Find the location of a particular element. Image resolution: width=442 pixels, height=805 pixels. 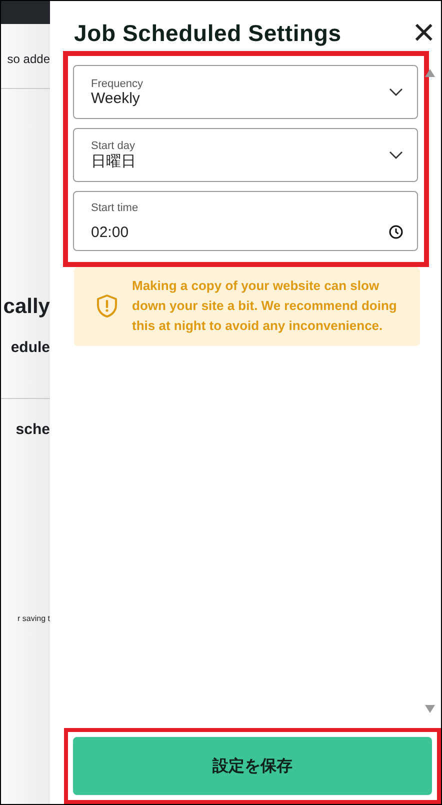

page-text: edule is located at coordinates (30, 347).